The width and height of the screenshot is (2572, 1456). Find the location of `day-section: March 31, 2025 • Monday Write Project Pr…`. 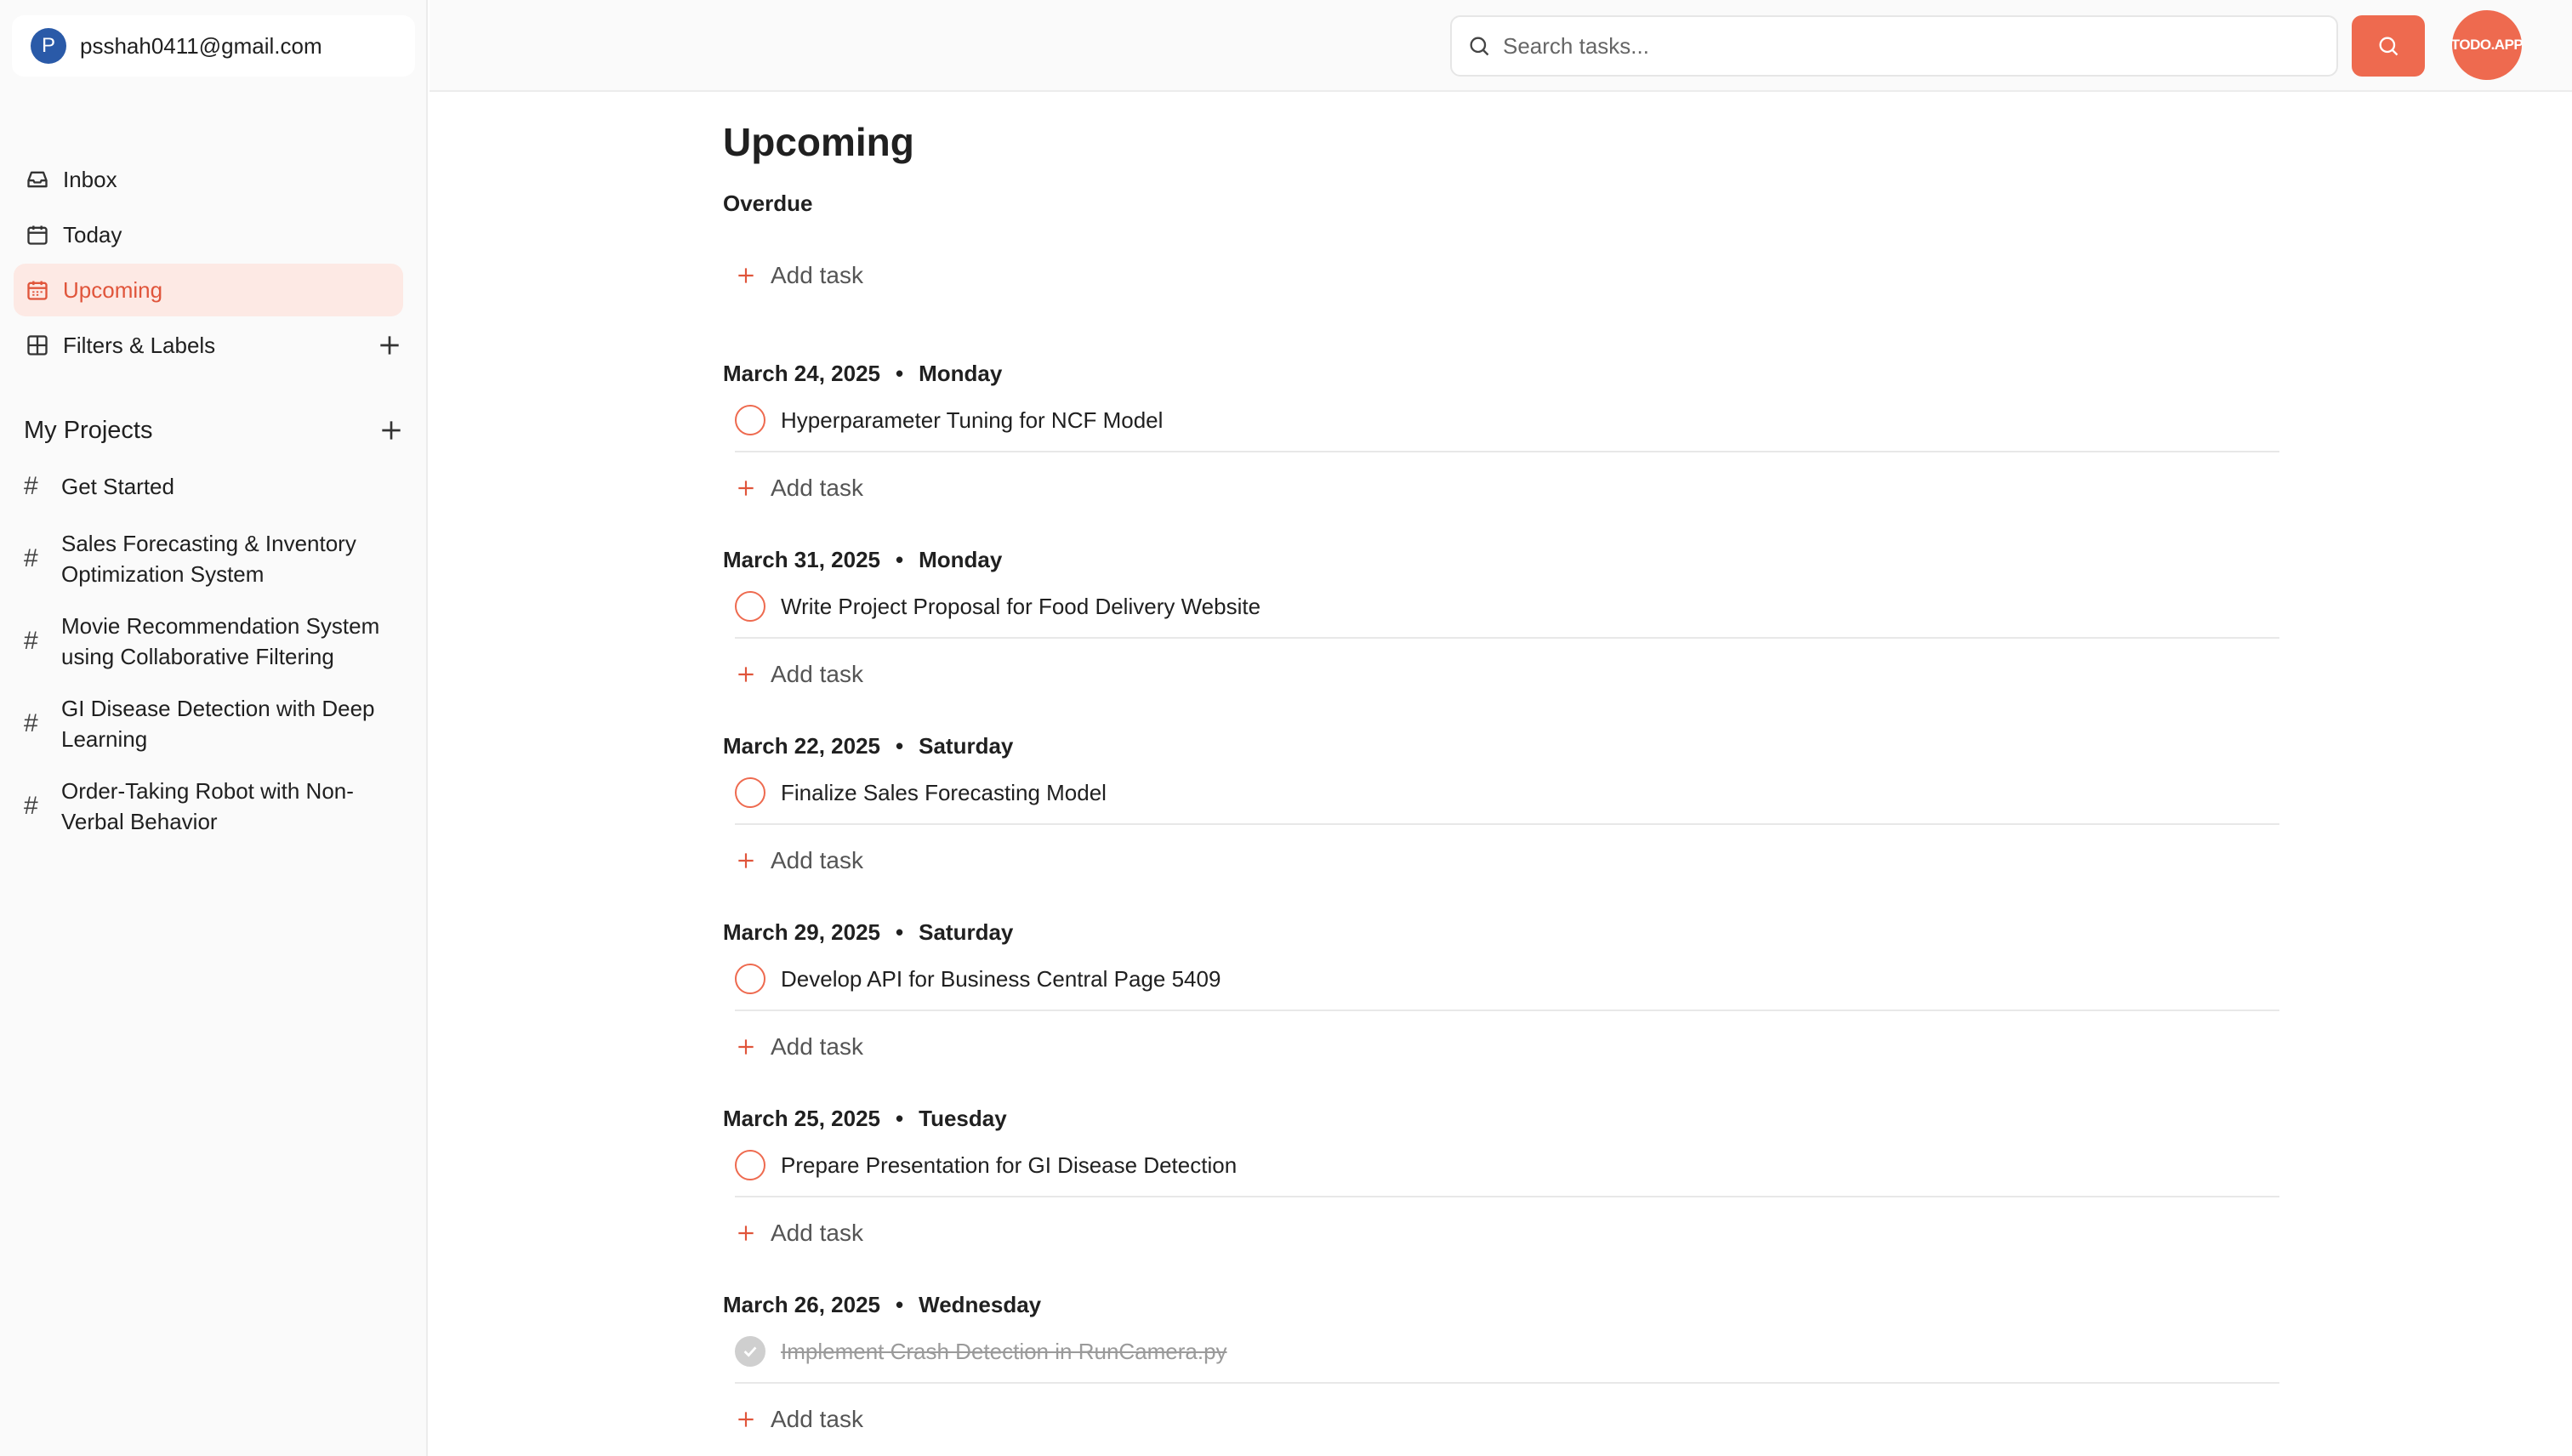

day-section: March 31, 2025 • Monday Write Project Pr… is located at coordinates (1501, 632).